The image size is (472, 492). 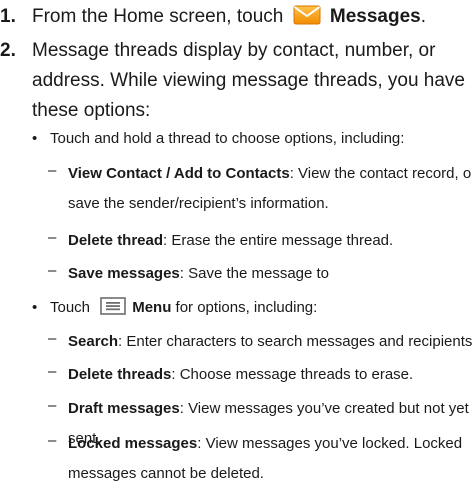 I want to click on term: Delete threads, so click(x=120, y=374).